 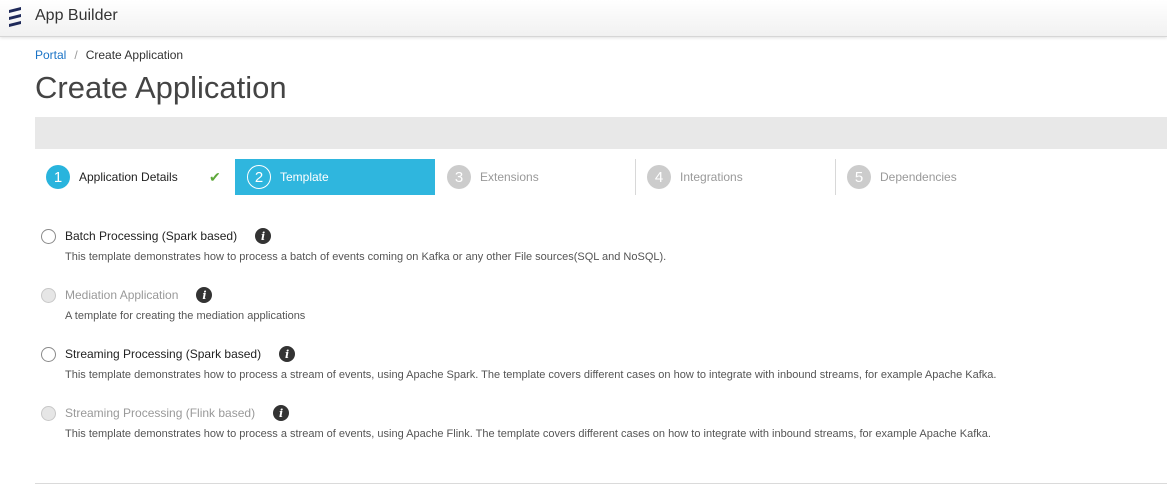 What do you see at coordinates (659, 177) in the screenshot?
I see `step-number: 4` at bounding box center [659, 177].